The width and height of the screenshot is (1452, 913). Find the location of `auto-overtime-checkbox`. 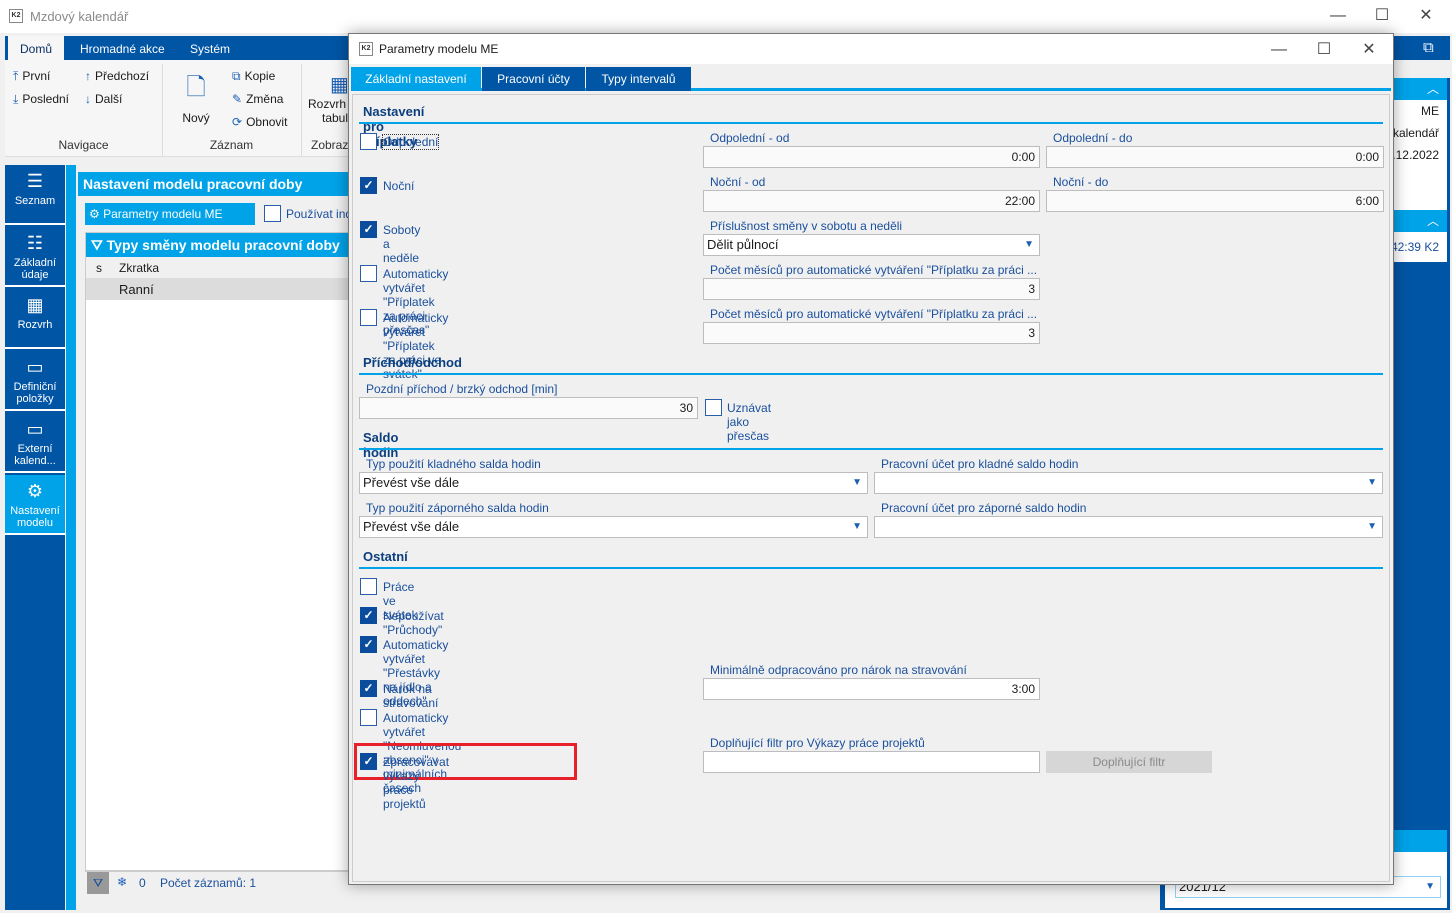

auto-overtime-checkbox is located at coordinates (368, 273).